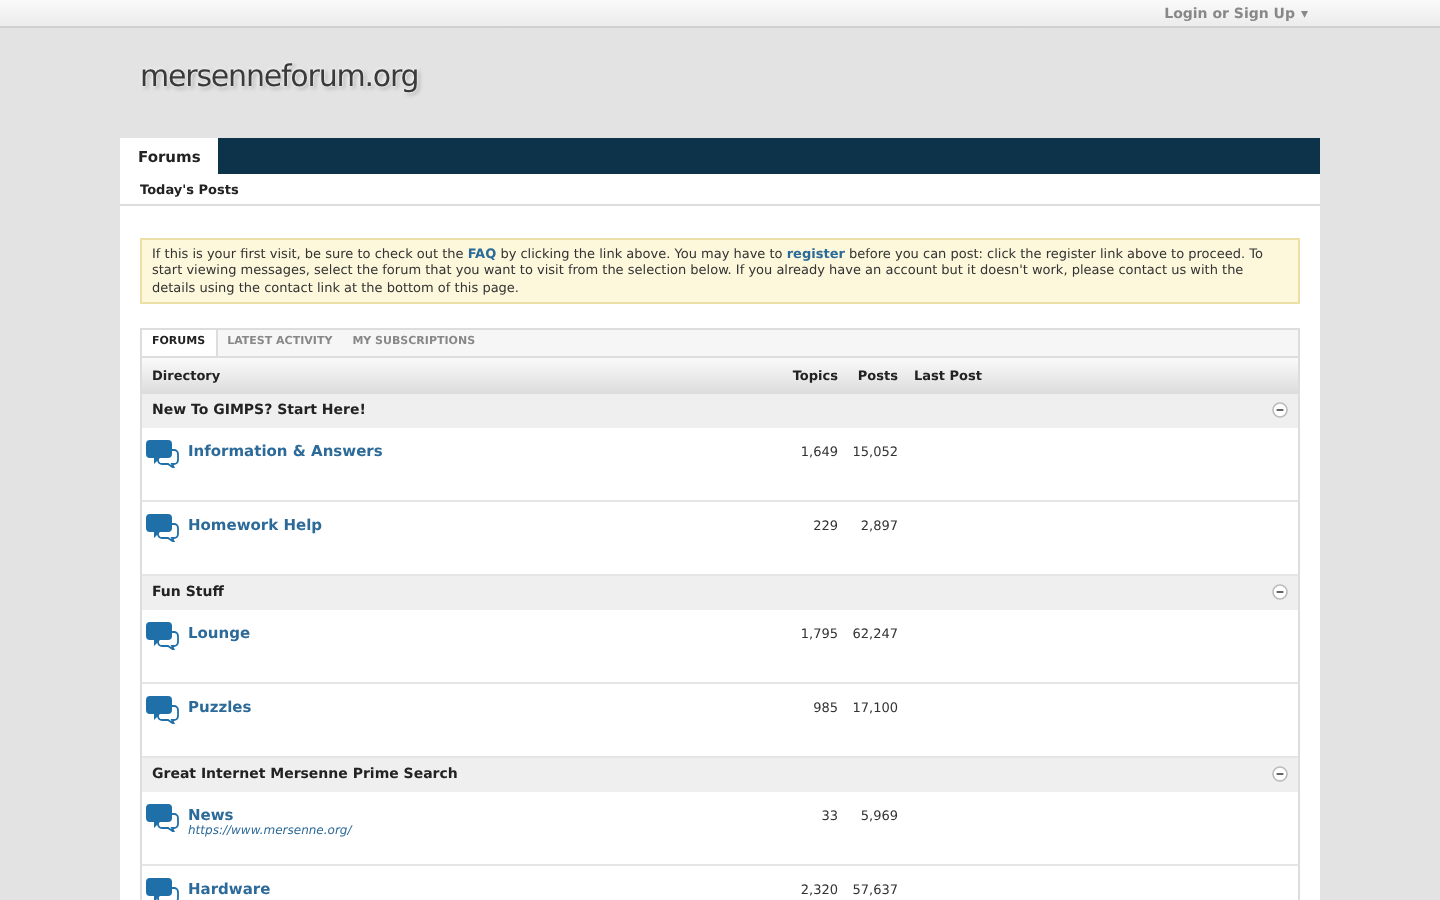 The height and width of the screenshot is (900, 1440). Describe the element at coordinates (279, 98) in the screenshot. I see `site-logo: mersenneforum.org` at that location.